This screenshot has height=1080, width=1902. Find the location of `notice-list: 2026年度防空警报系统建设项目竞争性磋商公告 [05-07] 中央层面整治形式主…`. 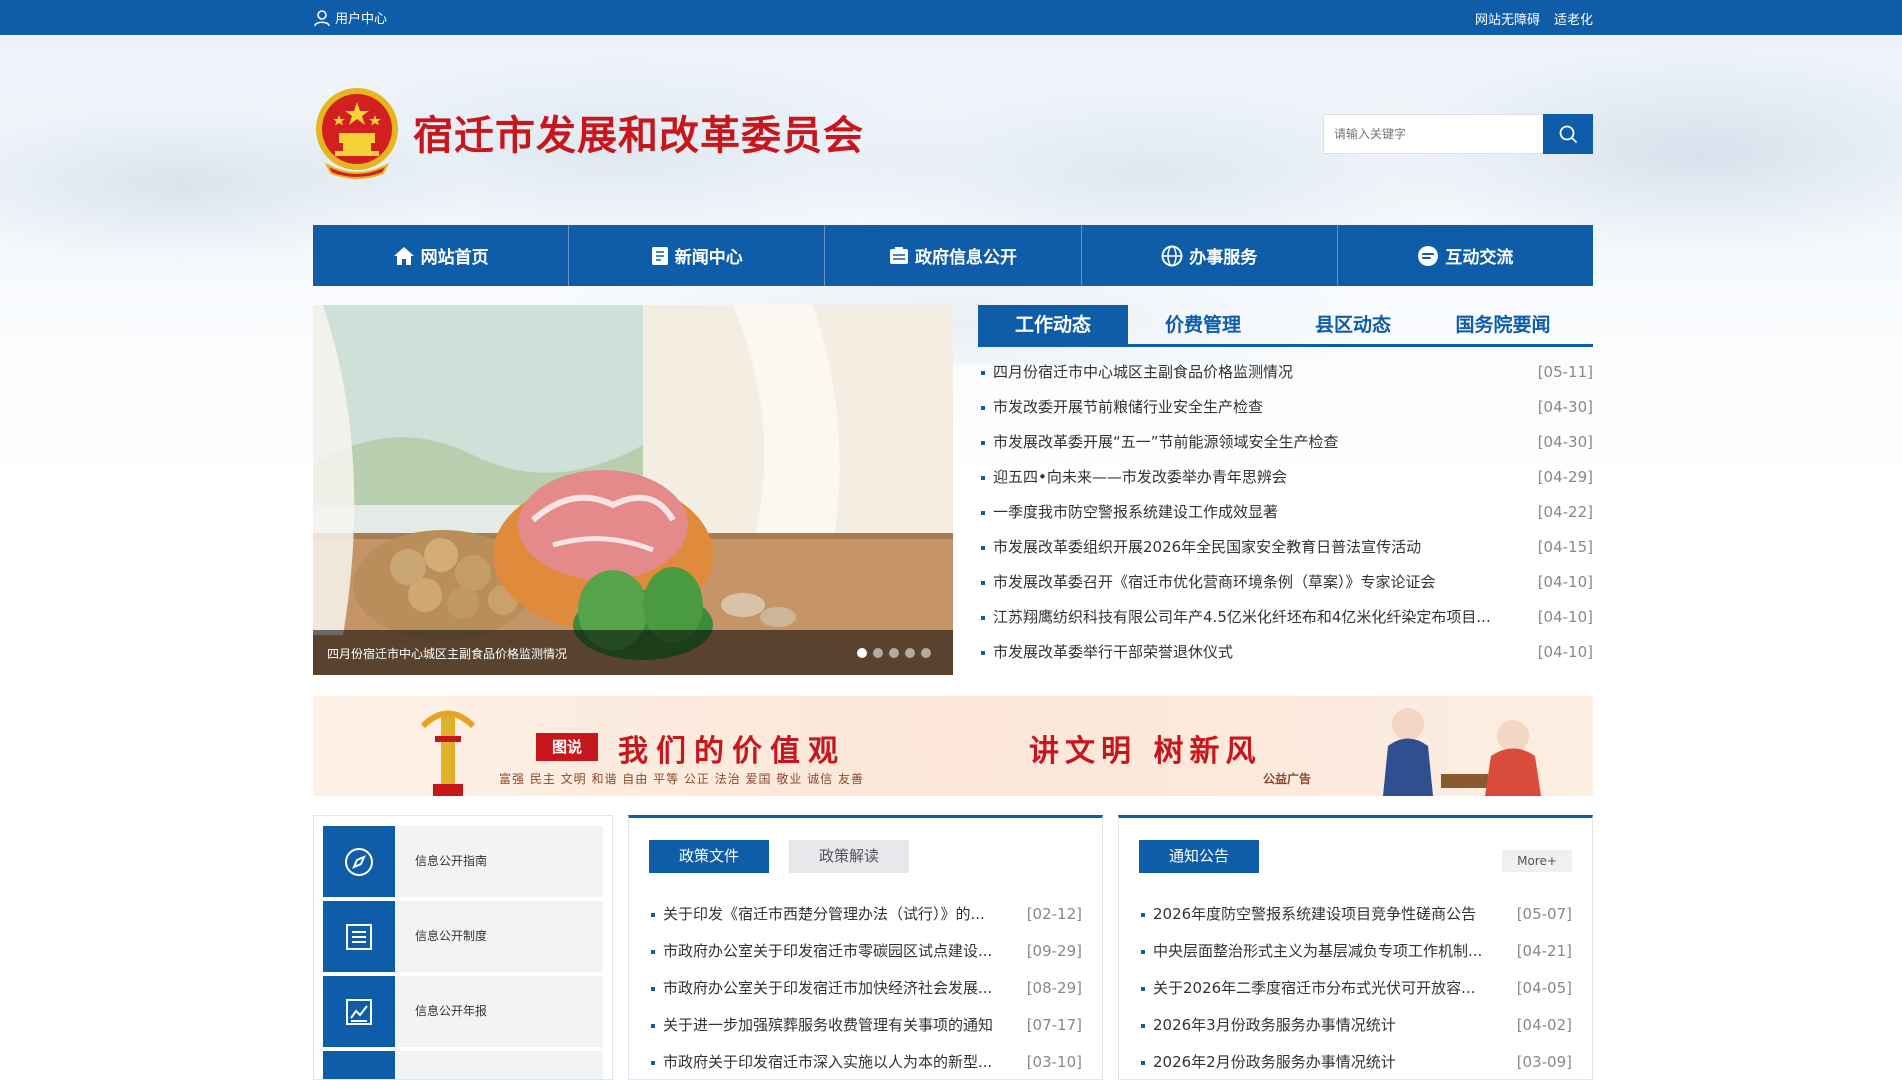

notice-list: 2026年度防空警报系统建设项目竞争性磋商公告 [05-07] 中央层面整治形式主… is located at coordinates (1355, 987).